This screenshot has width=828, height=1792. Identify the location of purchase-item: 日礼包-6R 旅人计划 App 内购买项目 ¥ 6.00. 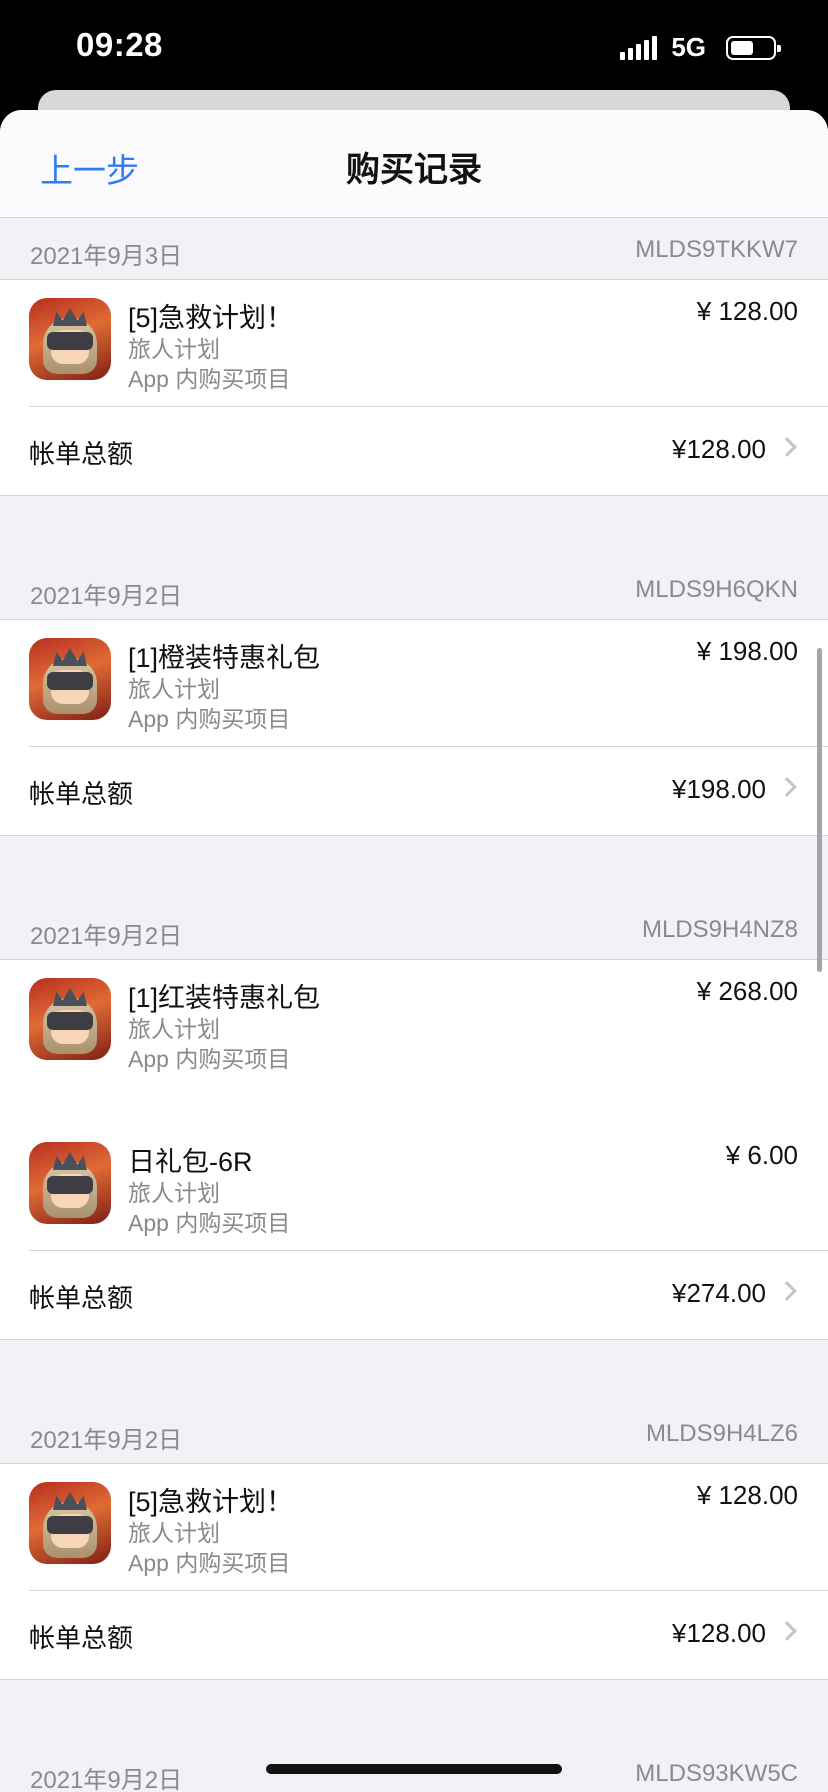
(414, 1187).